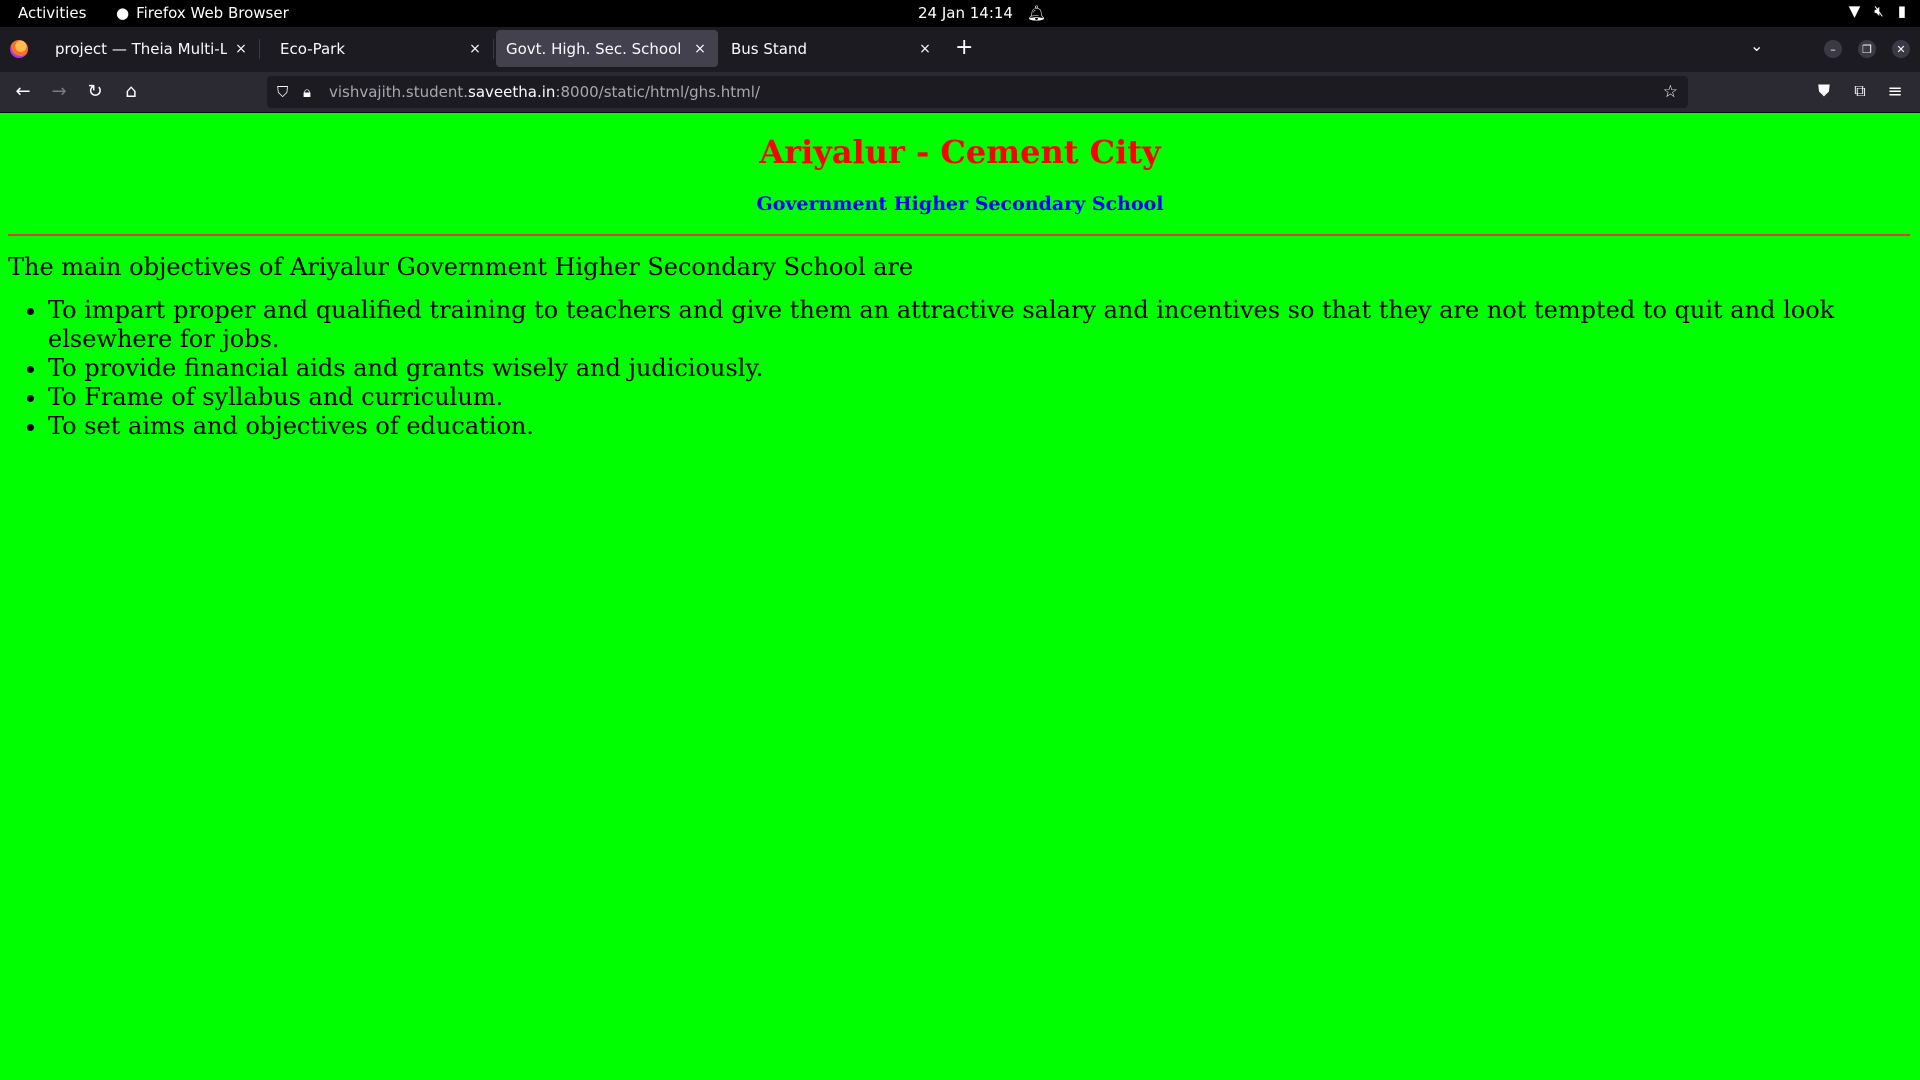 The width and height of the screenshot is (1920, 1080). What do you see at coordinates (1901, 11) in the screenshot?
I see `battery-icon: ▮` at bounding box center [1901, 11].